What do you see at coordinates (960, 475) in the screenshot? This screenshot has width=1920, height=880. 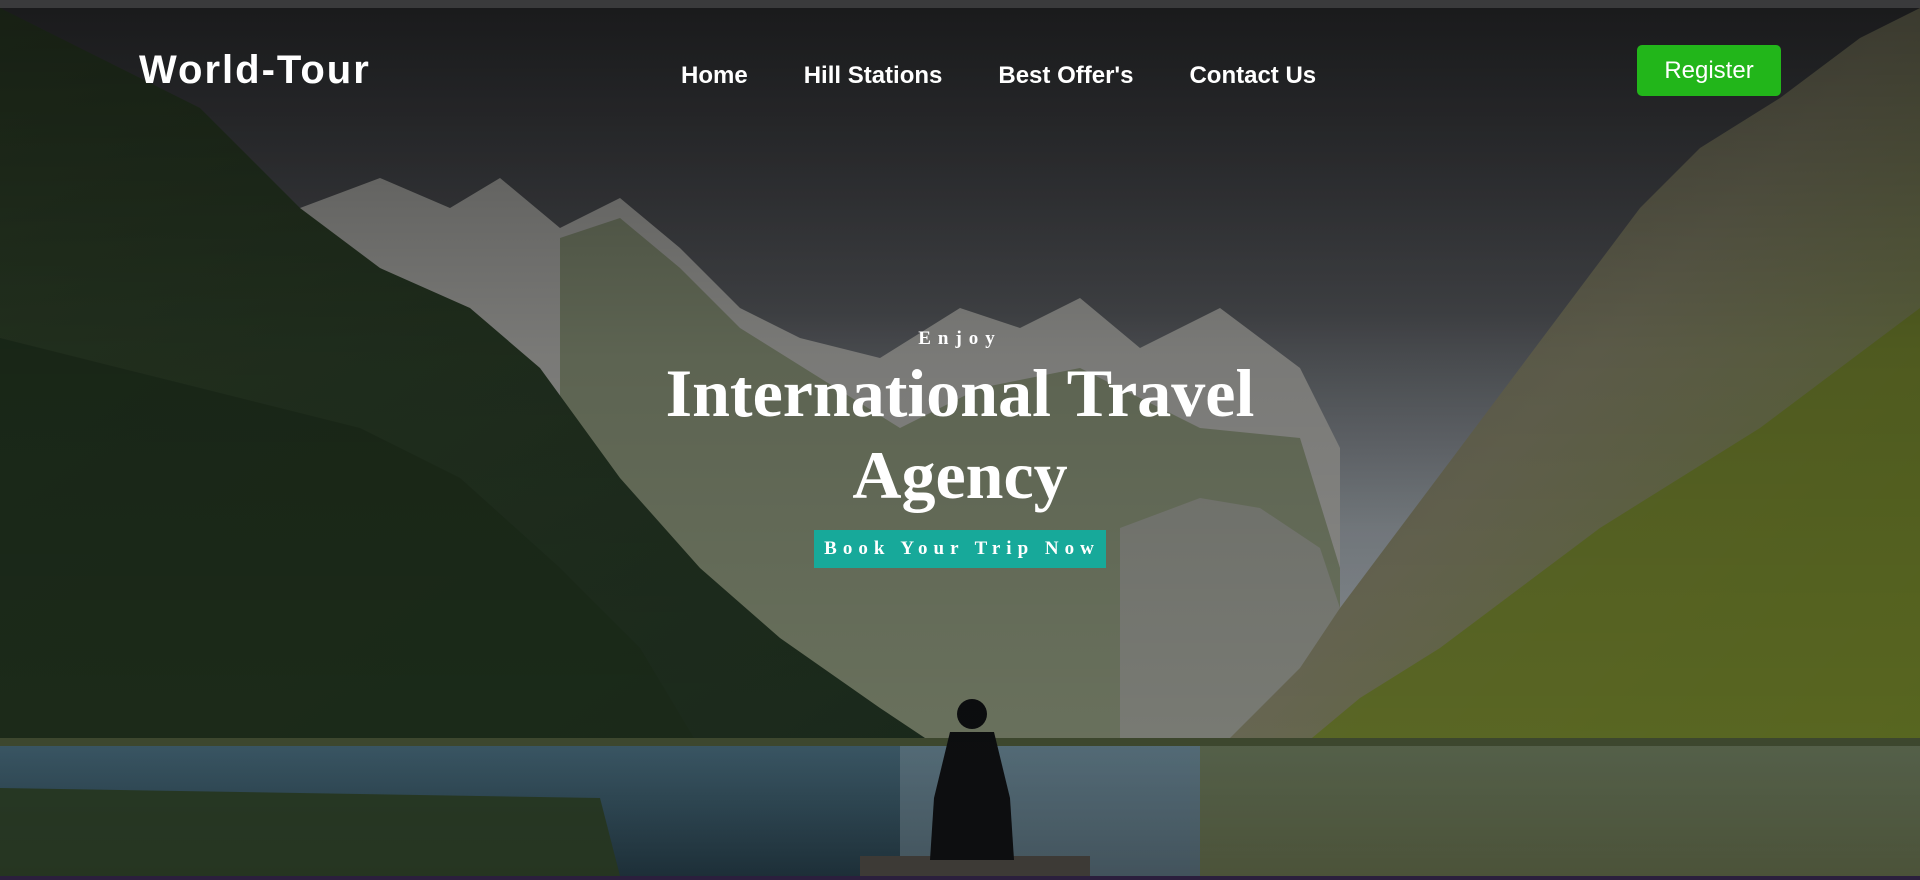 I see `hero-headline-line-2: Agency` at bounding box center [960, 475].